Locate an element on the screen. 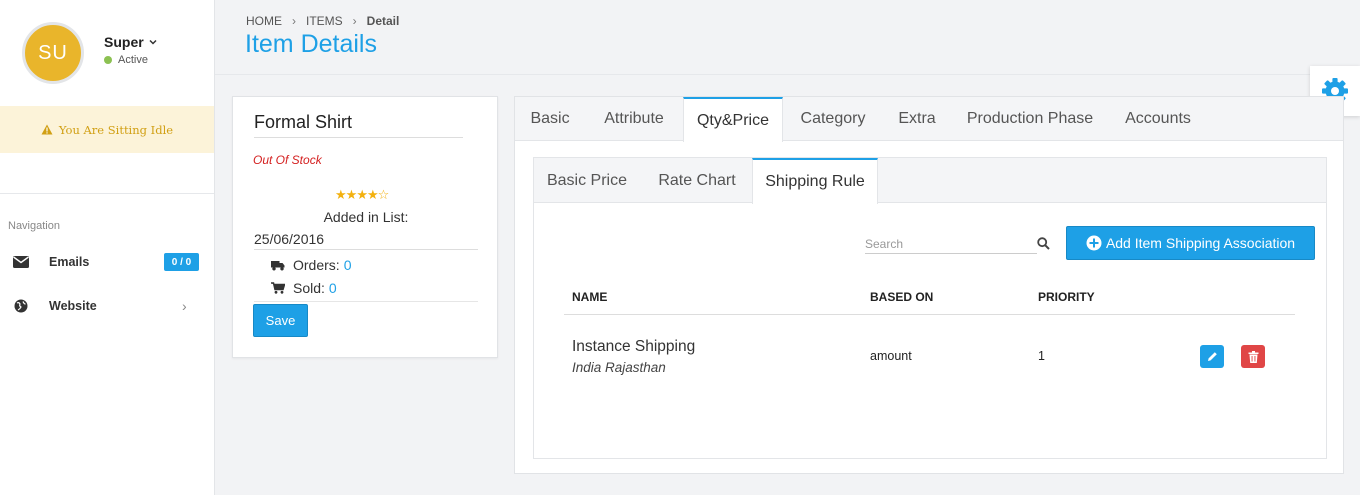 The height and width of the screenshot is (495, 1360). user-menu: Super is located at coordinates (131, 42).